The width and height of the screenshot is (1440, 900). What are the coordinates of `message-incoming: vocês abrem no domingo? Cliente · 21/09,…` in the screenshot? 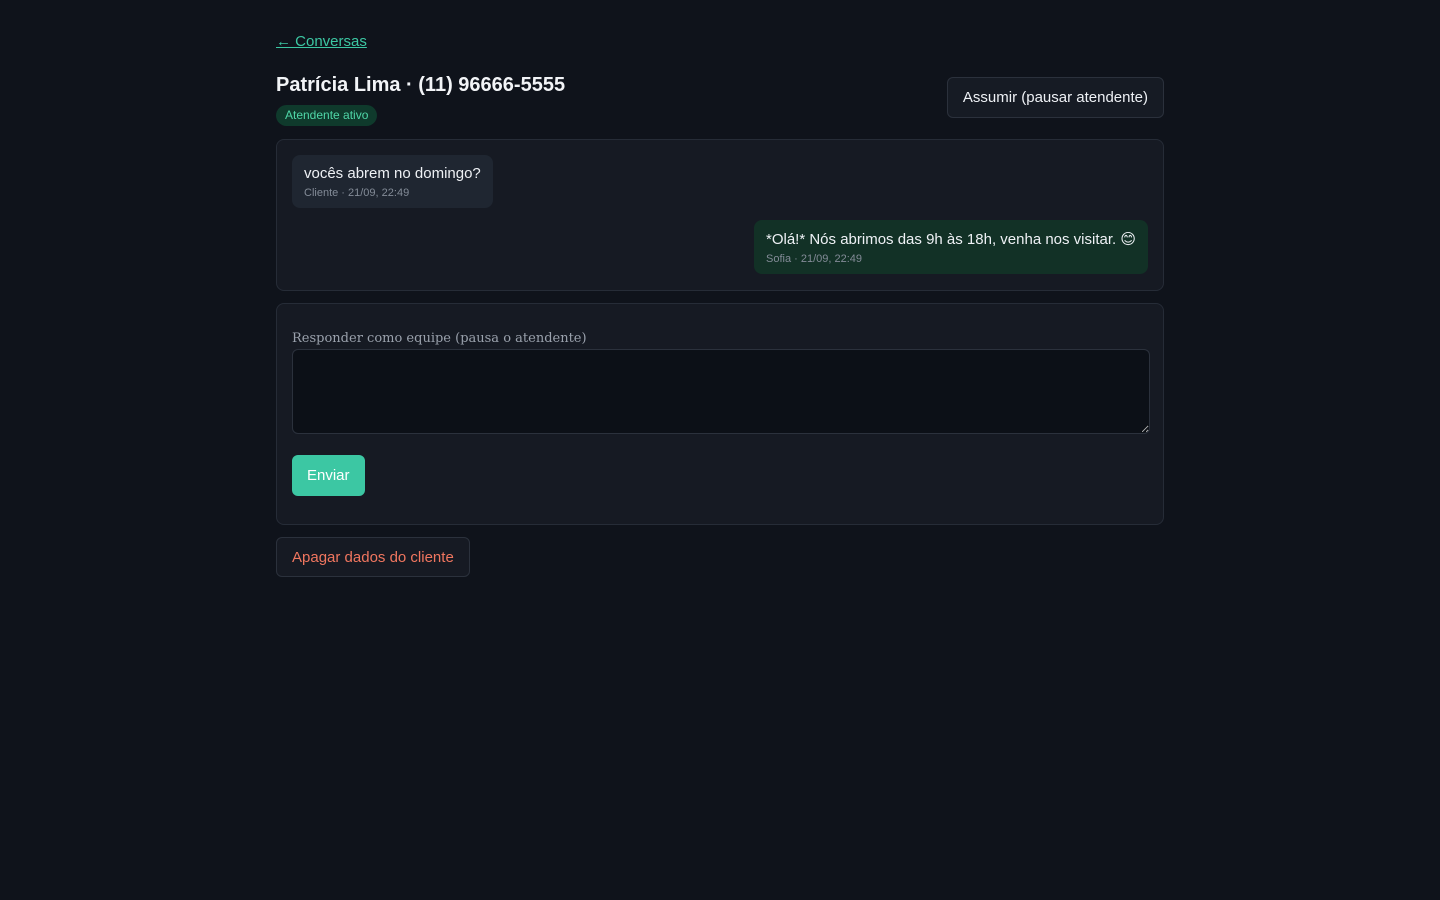 It's located at (392, 181).